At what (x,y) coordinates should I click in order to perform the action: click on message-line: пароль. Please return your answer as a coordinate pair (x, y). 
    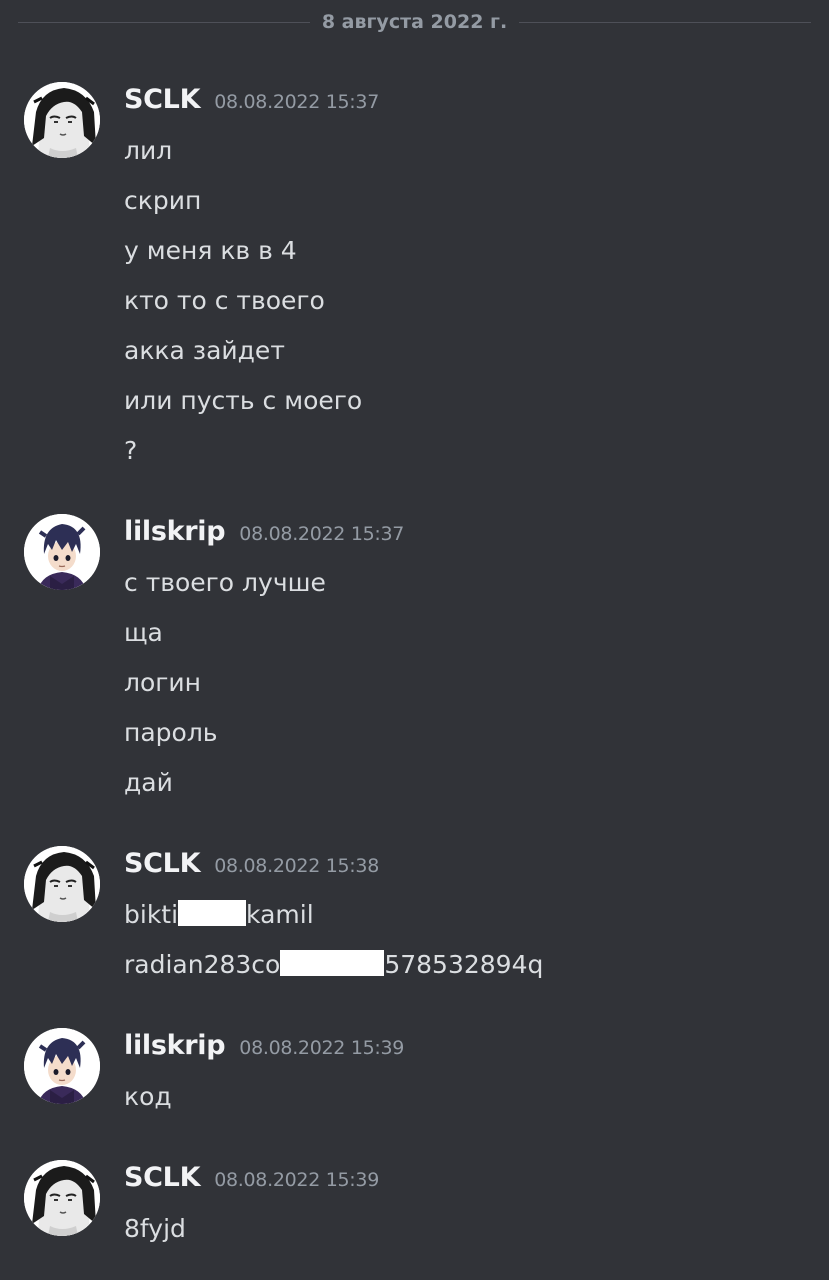
    Looking at the image, I should click on (171, 732).